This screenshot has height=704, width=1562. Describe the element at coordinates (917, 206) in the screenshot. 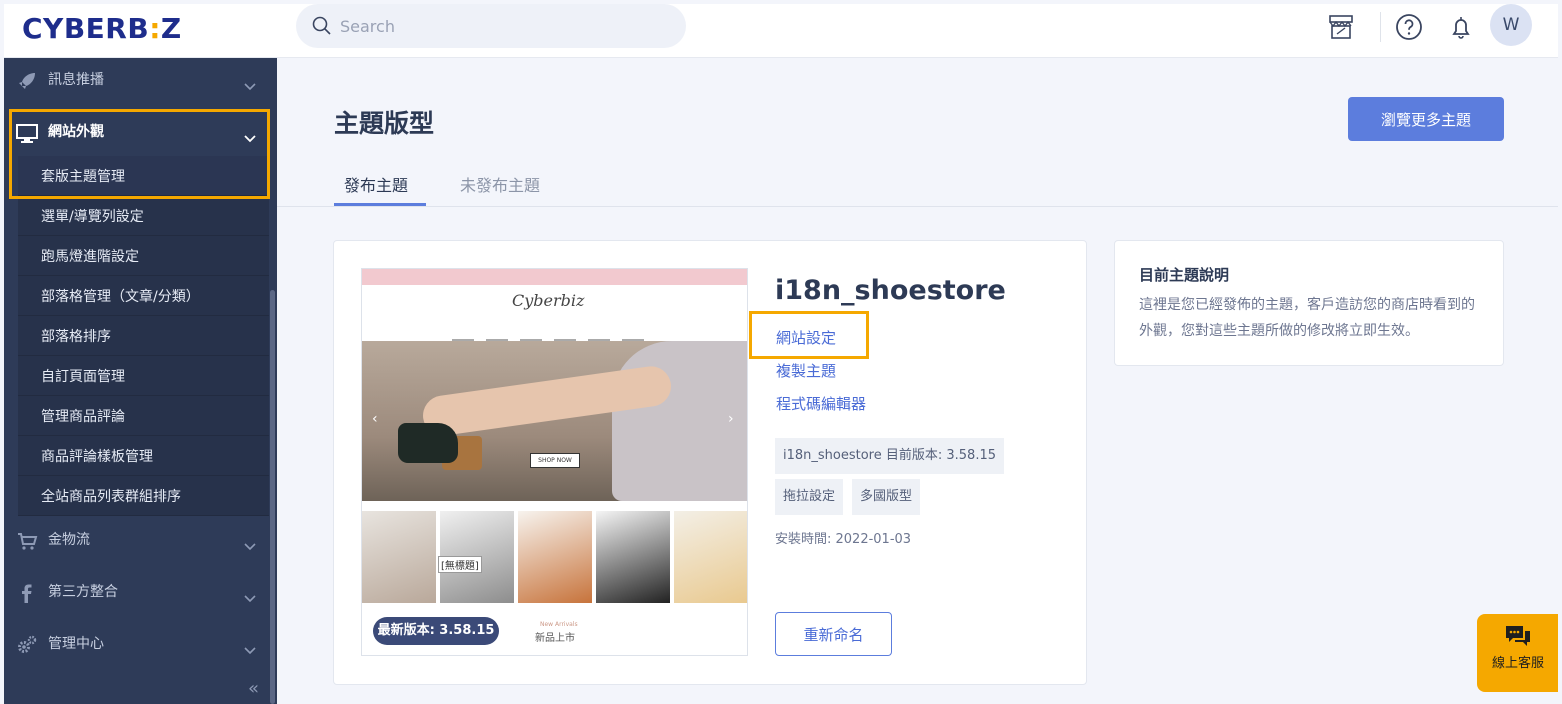

I see `tabs-divider` at that location.